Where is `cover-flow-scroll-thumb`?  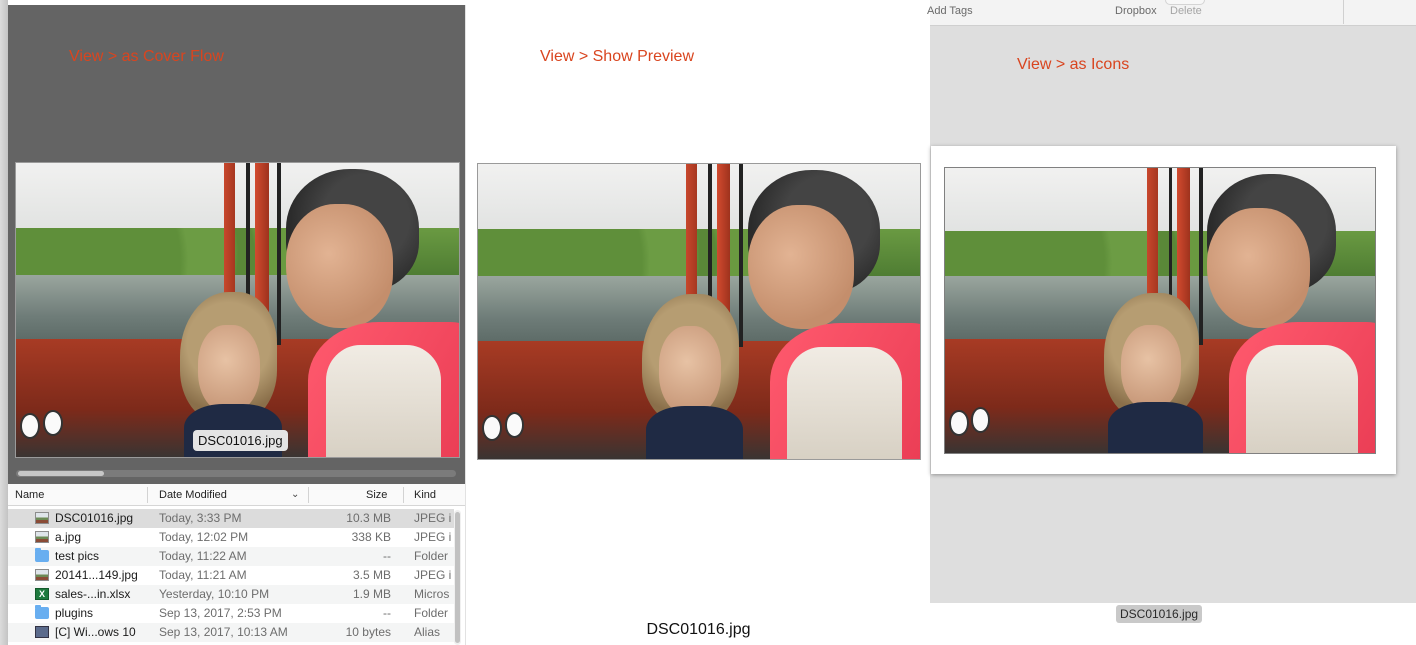 cover-flow-scroll-thumb is located at coordinates (61, 473).